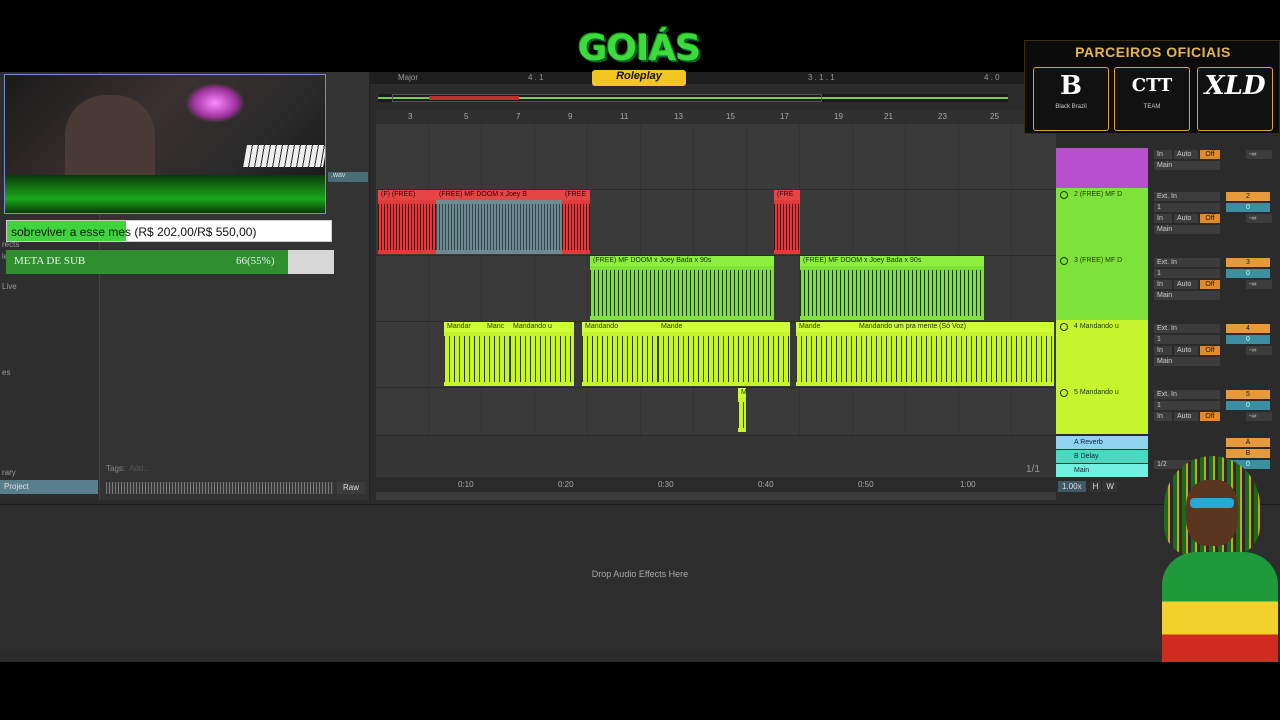 The height and width of the screenshot is (720, 1280). What do you see at coordinates (1248, 328) in the screenshot?
I see `track-number: 4` at bounding box center [1248, 328].